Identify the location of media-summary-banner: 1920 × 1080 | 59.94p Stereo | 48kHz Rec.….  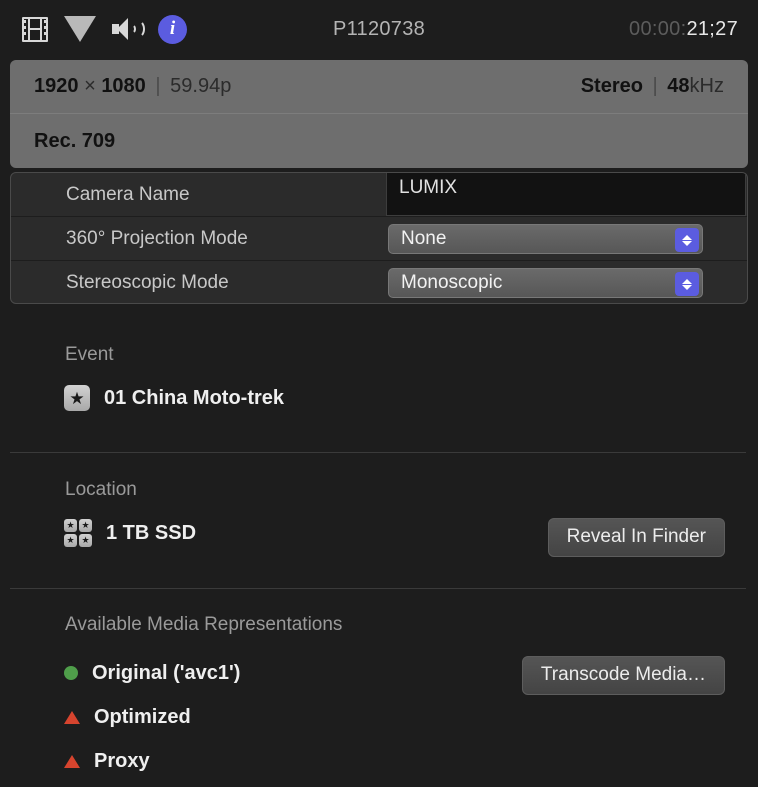
(379, 114).